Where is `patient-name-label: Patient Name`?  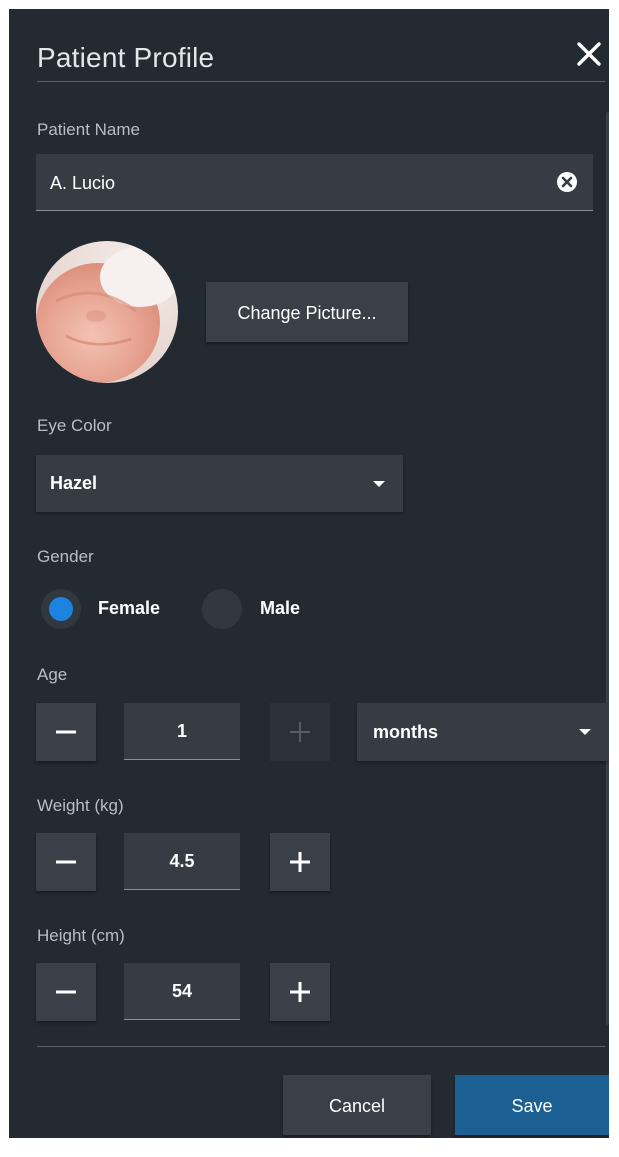
patient-name-label: Patient Name is located at coordinates (88, 129).